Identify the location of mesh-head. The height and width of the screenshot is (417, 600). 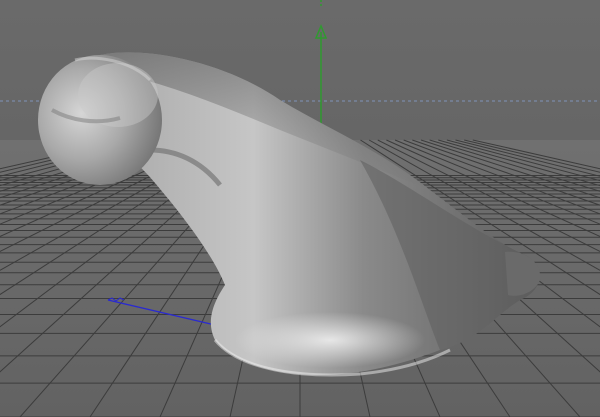
(100, 120).